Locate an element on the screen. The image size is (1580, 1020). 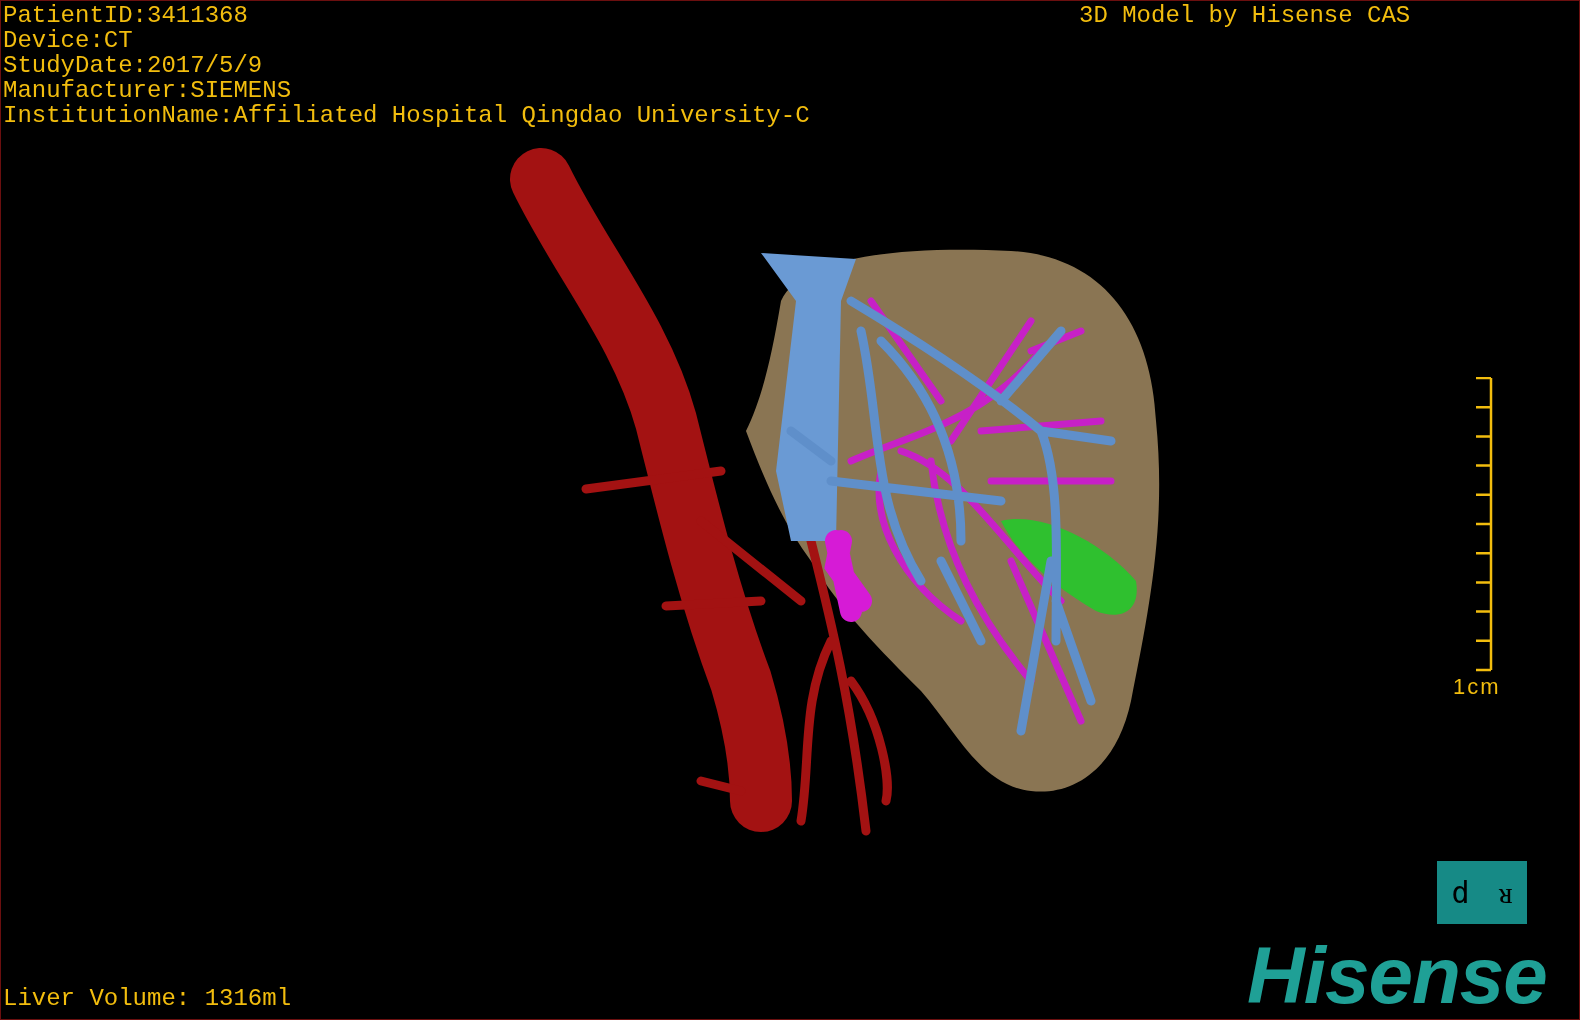
scale-label: 1cm is located at coordinates (1477, 687).